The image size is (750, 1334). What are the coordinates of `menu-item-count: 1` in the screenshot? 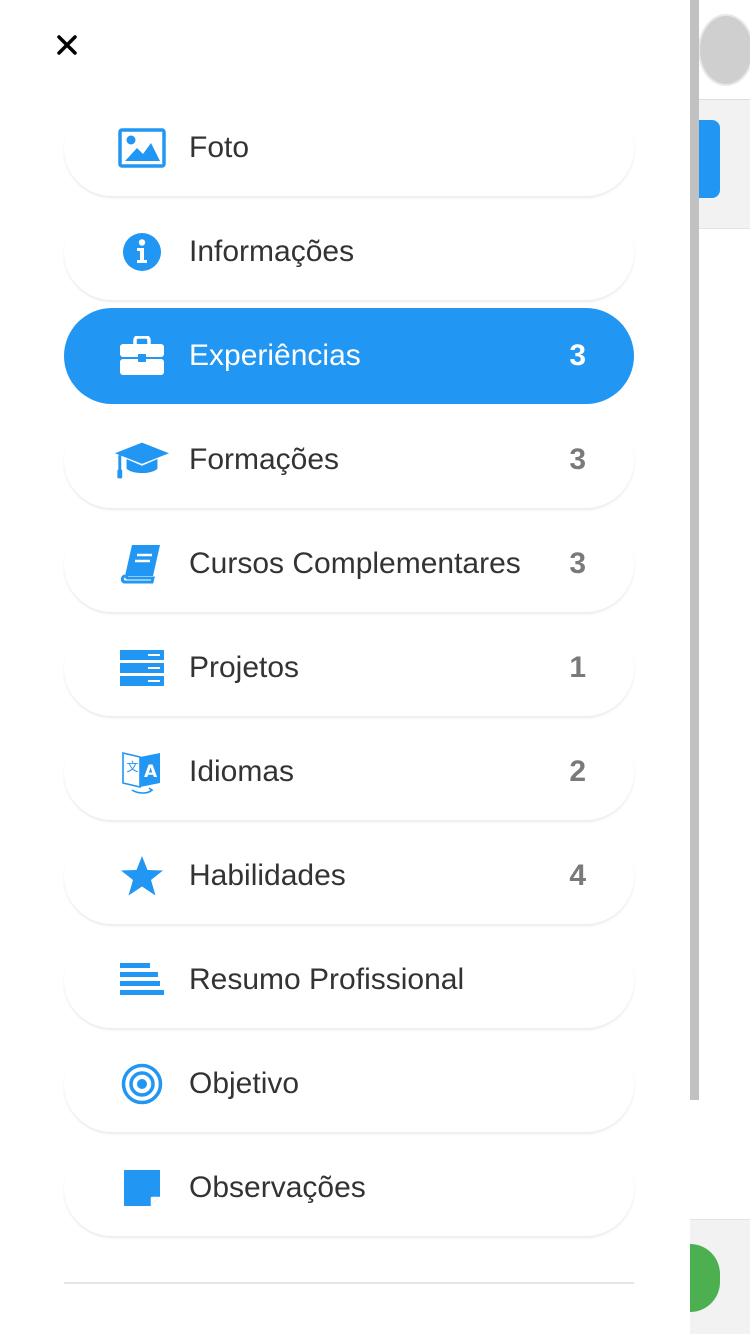 It's located at (577, 667).